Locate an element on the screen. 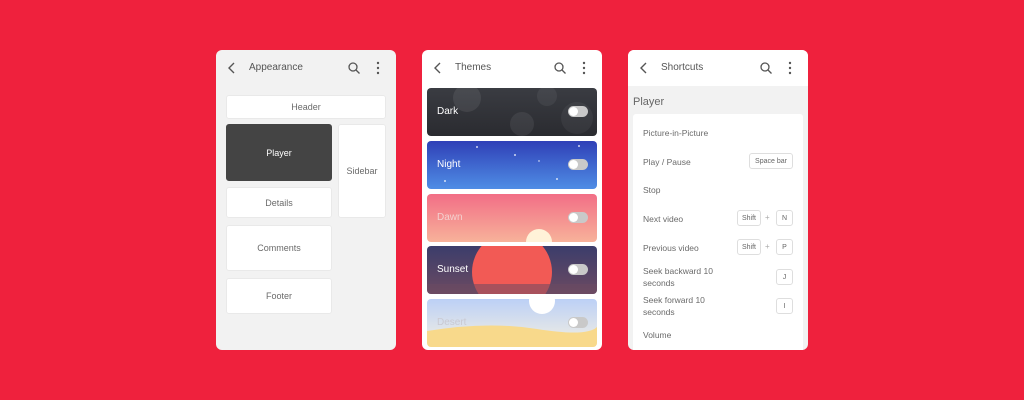  appearance-topbar: Appearance is located at coordinates (306, 68).